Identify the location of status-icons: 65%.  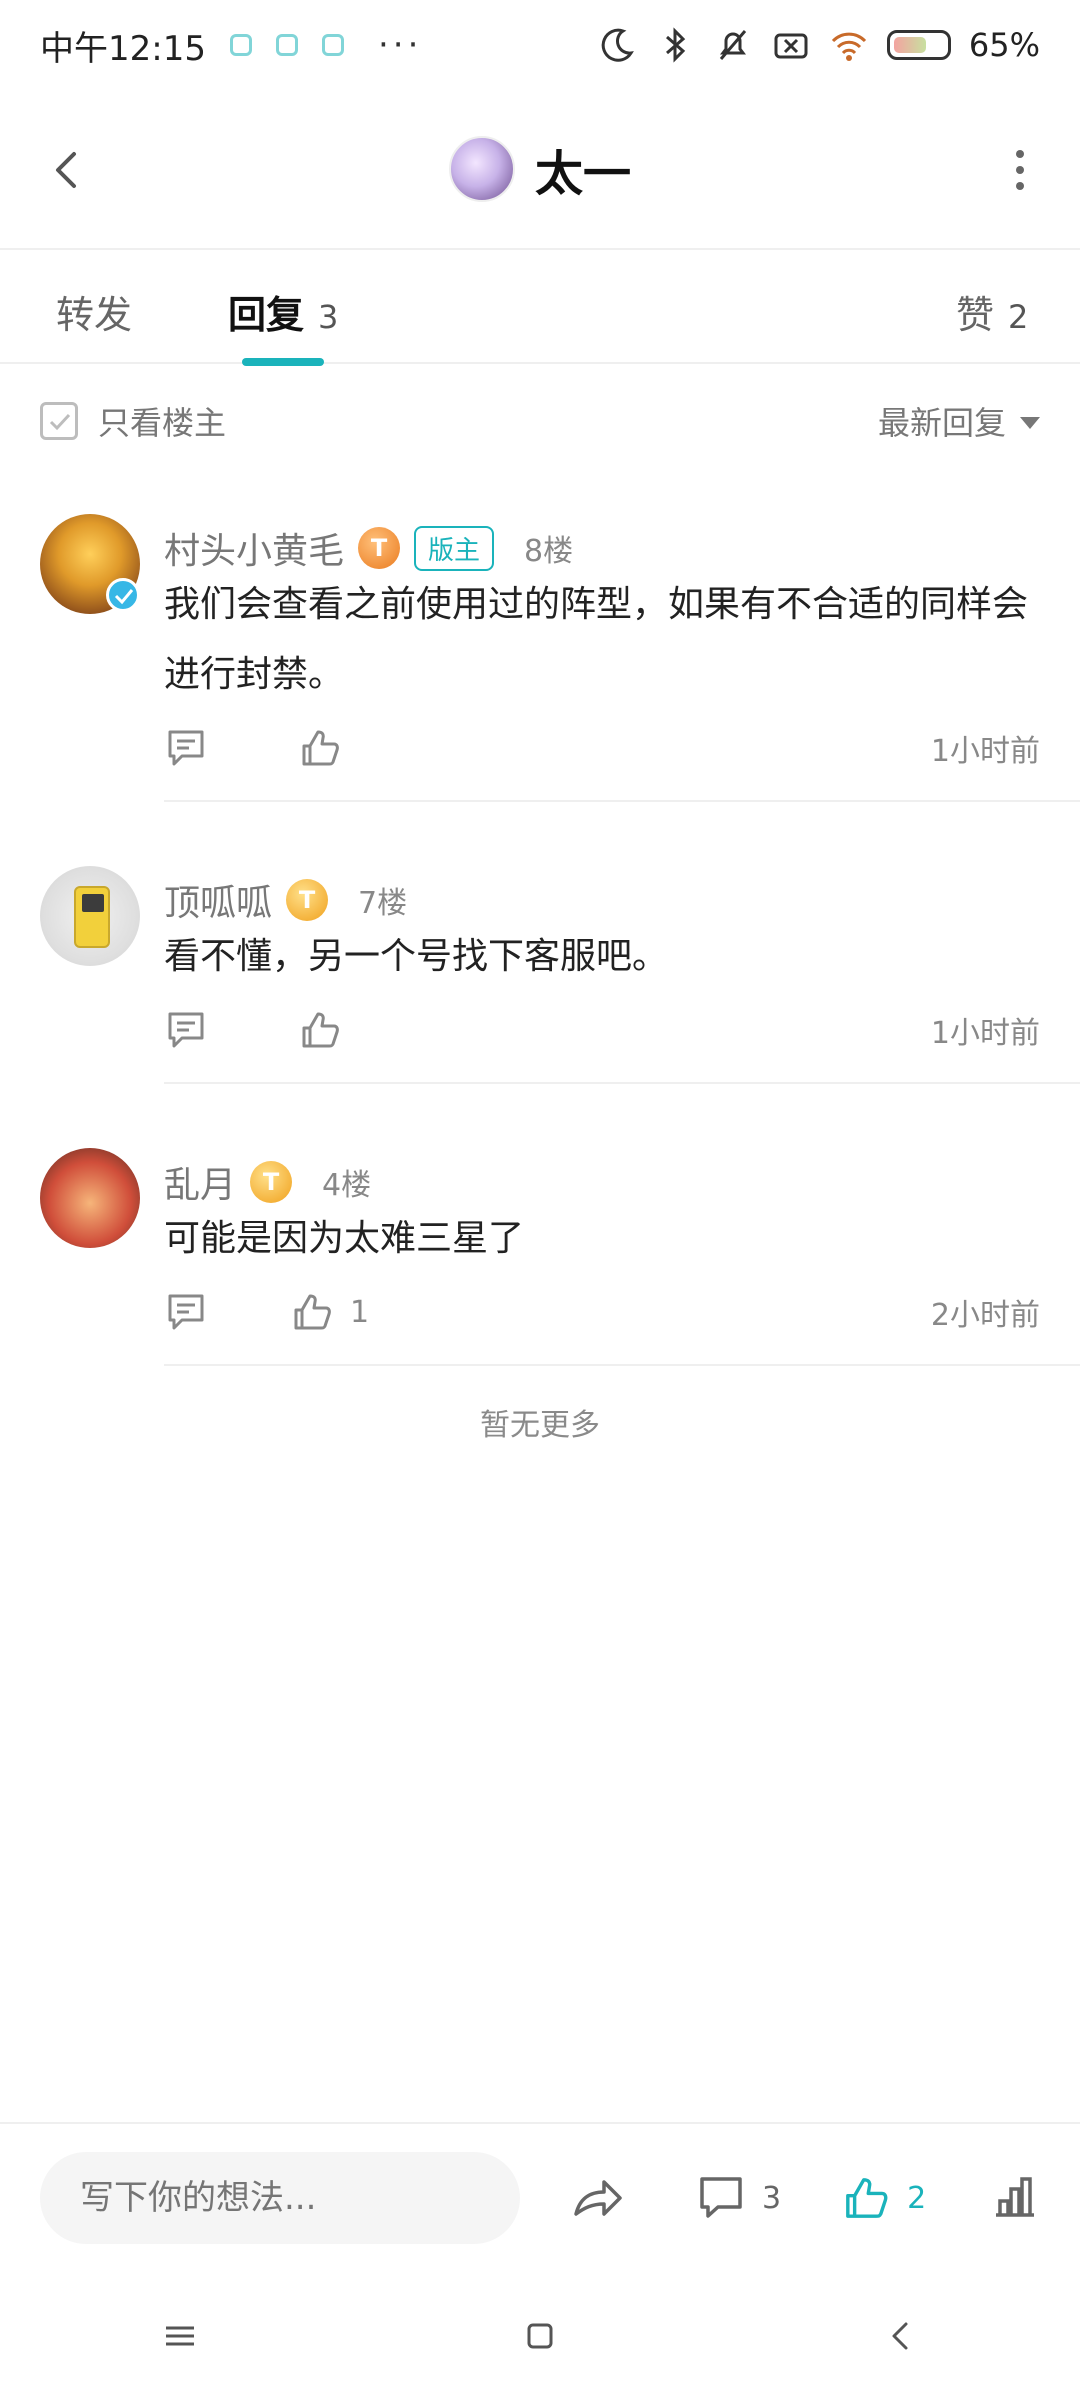
(818, 45).